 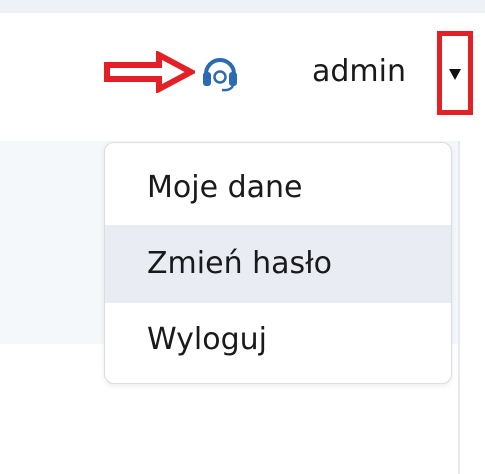 What do you see at coordinates (278, 188) in the screenshot?
I see `menu-item-my-data: Moje dane` at bounding box center [278, 188].